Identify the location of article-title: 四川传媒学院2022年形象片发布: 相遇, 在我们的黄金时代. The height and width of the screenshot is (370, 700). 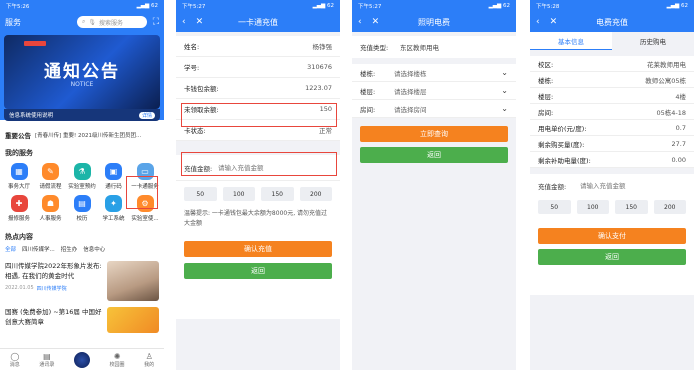
(53, 271).